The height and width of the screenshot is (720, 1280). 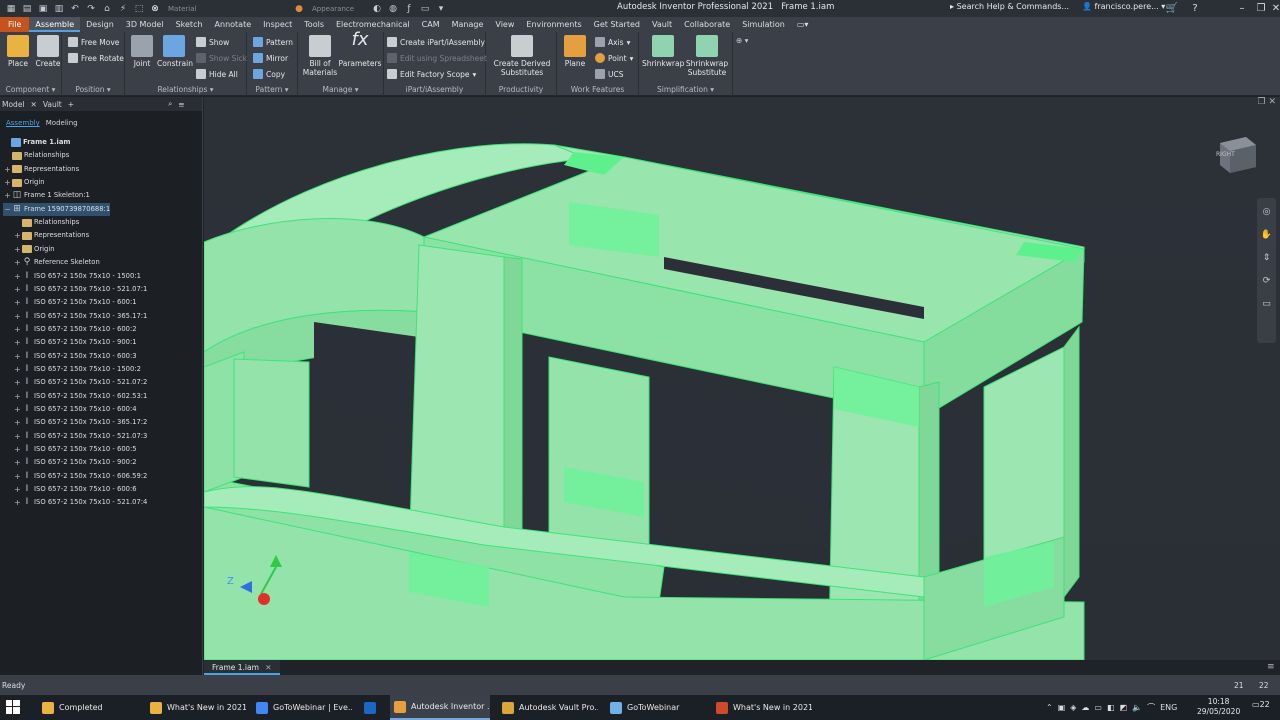 I want to click on tree-item: + I ISO 657-2 150x 75x10 - 900:1, so click(x=74, y=342).